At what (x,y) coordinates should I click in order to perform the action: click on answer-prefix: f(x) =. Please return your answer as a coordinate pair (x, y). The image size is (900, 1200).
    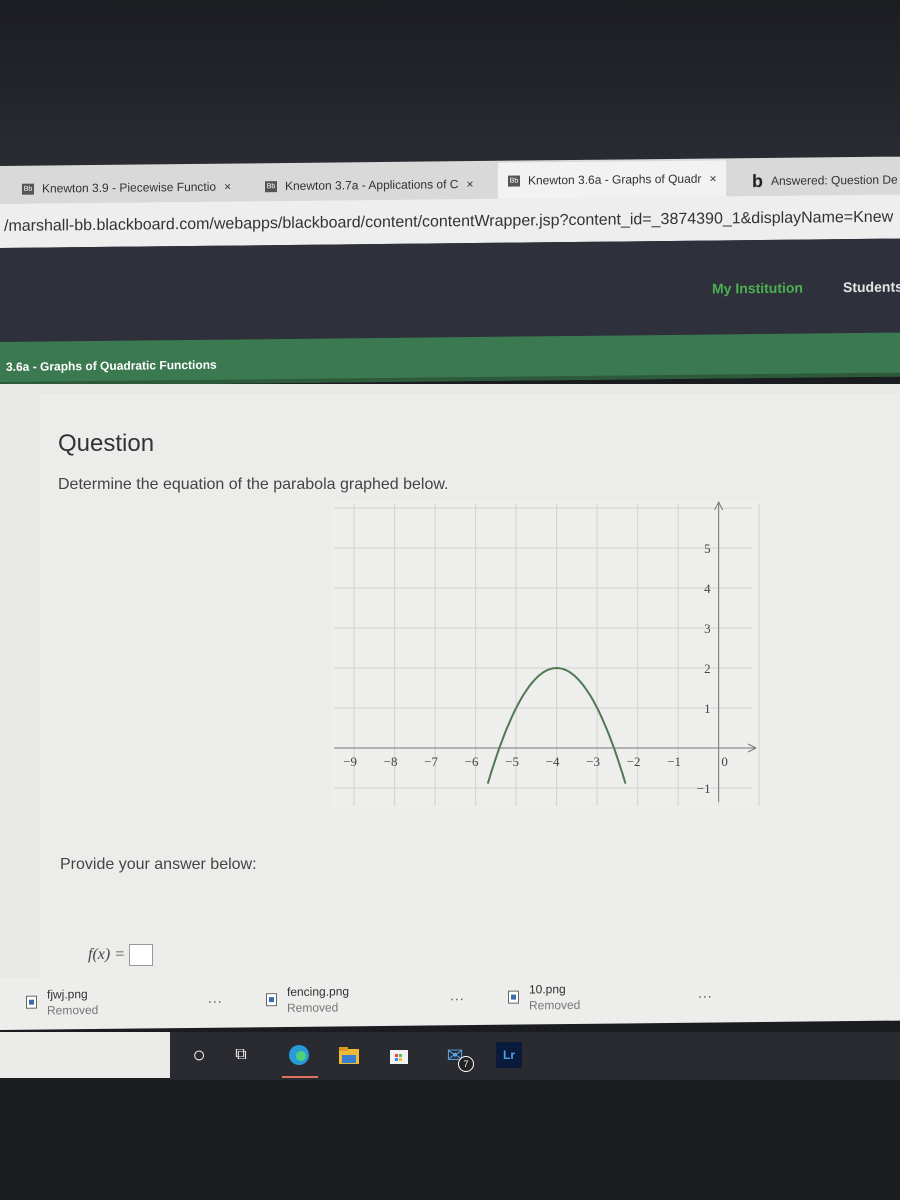
    Looking at the image, I should click on (106, 954).